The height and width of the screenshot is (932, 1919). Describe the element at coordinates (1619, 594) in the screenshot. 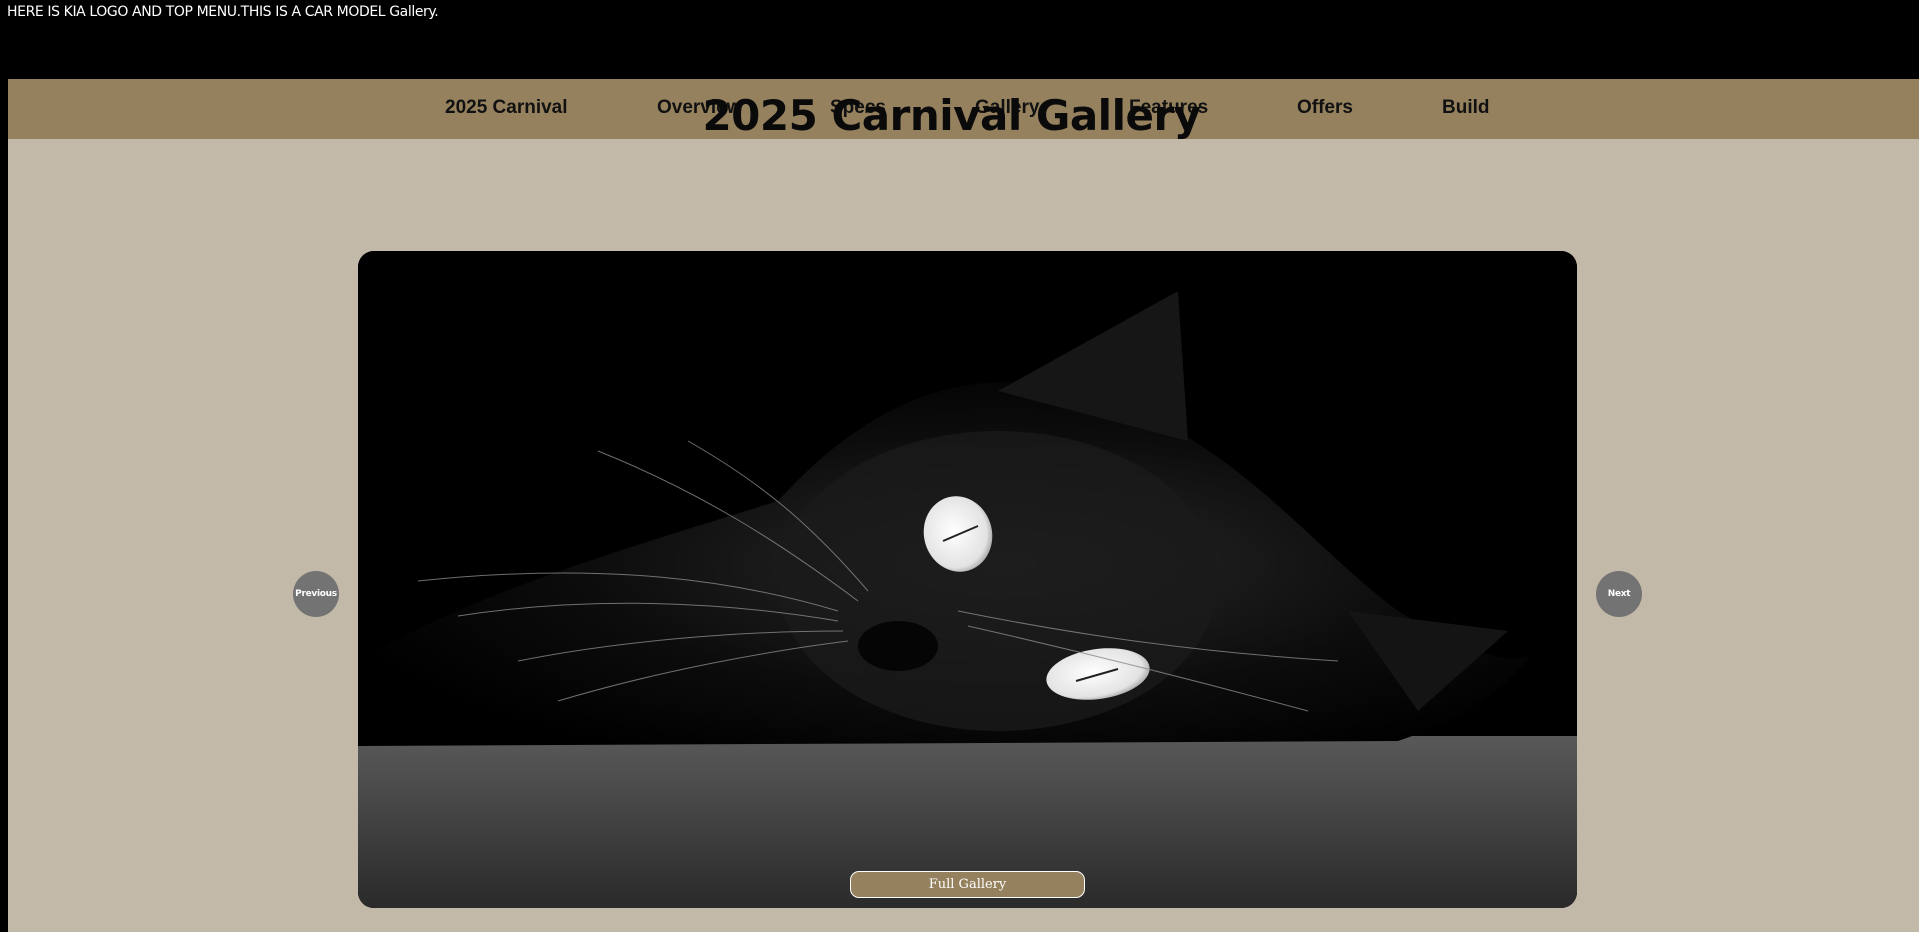

I see `next-button: Next` at that location.